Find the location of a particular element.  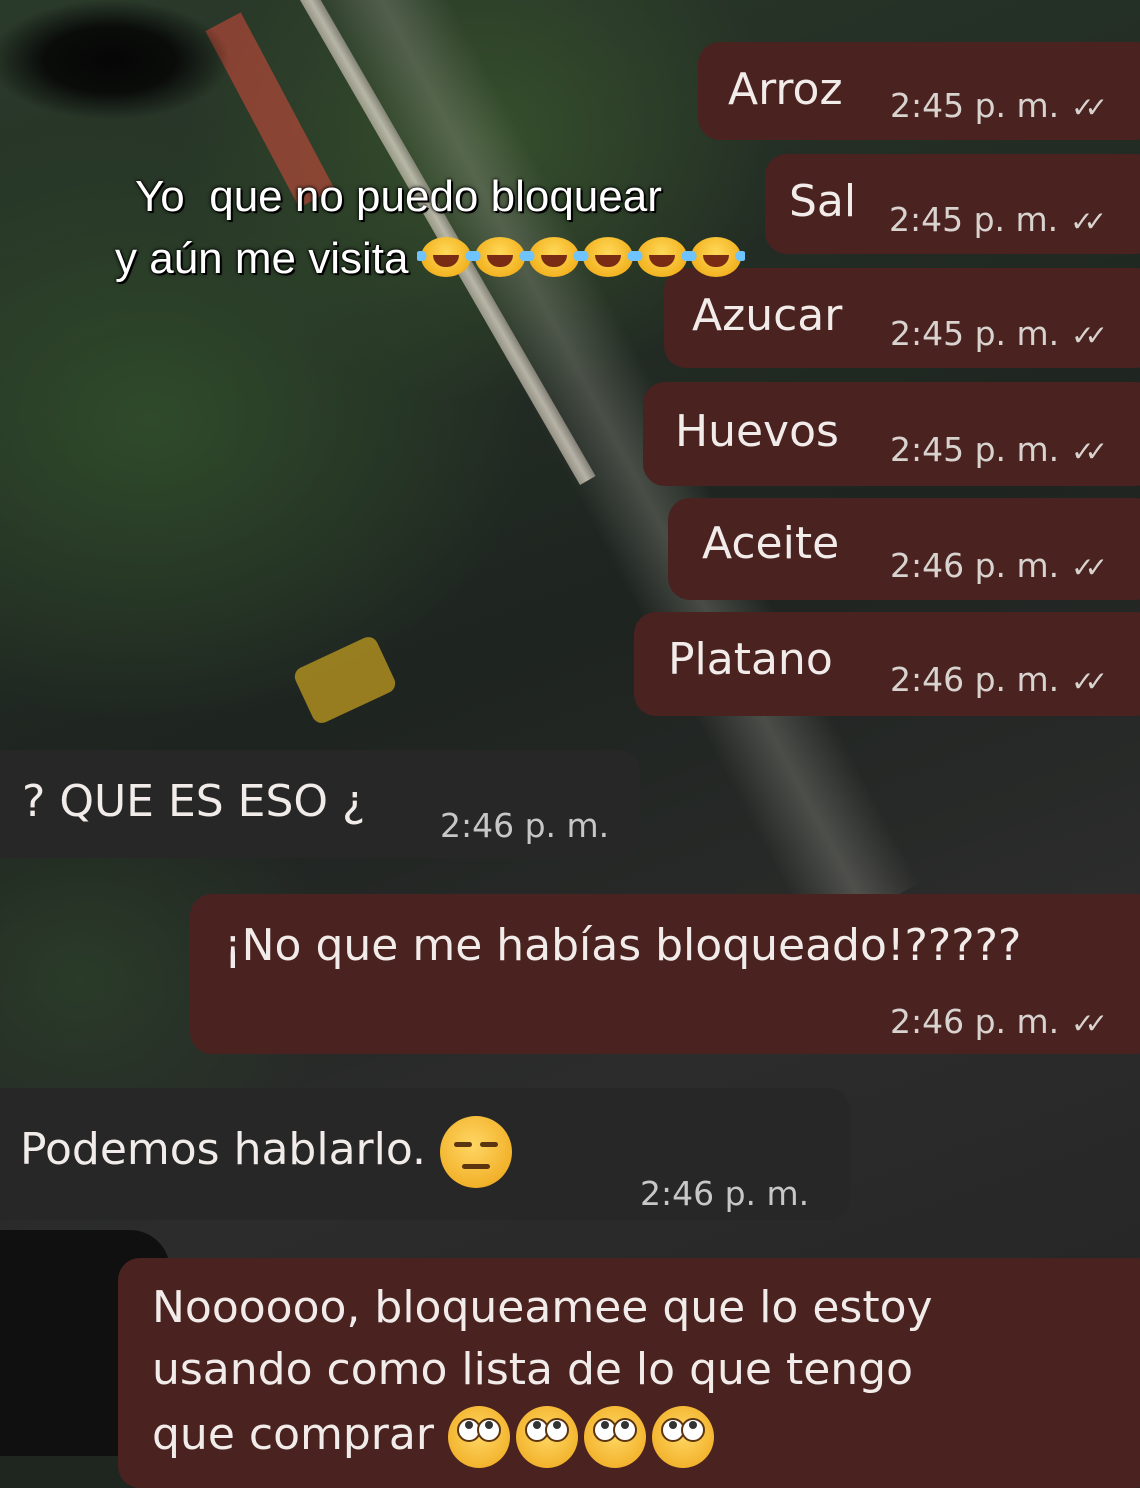

message-text: ? QUE ES ESO ¿ is located at coordinates (194, 801).